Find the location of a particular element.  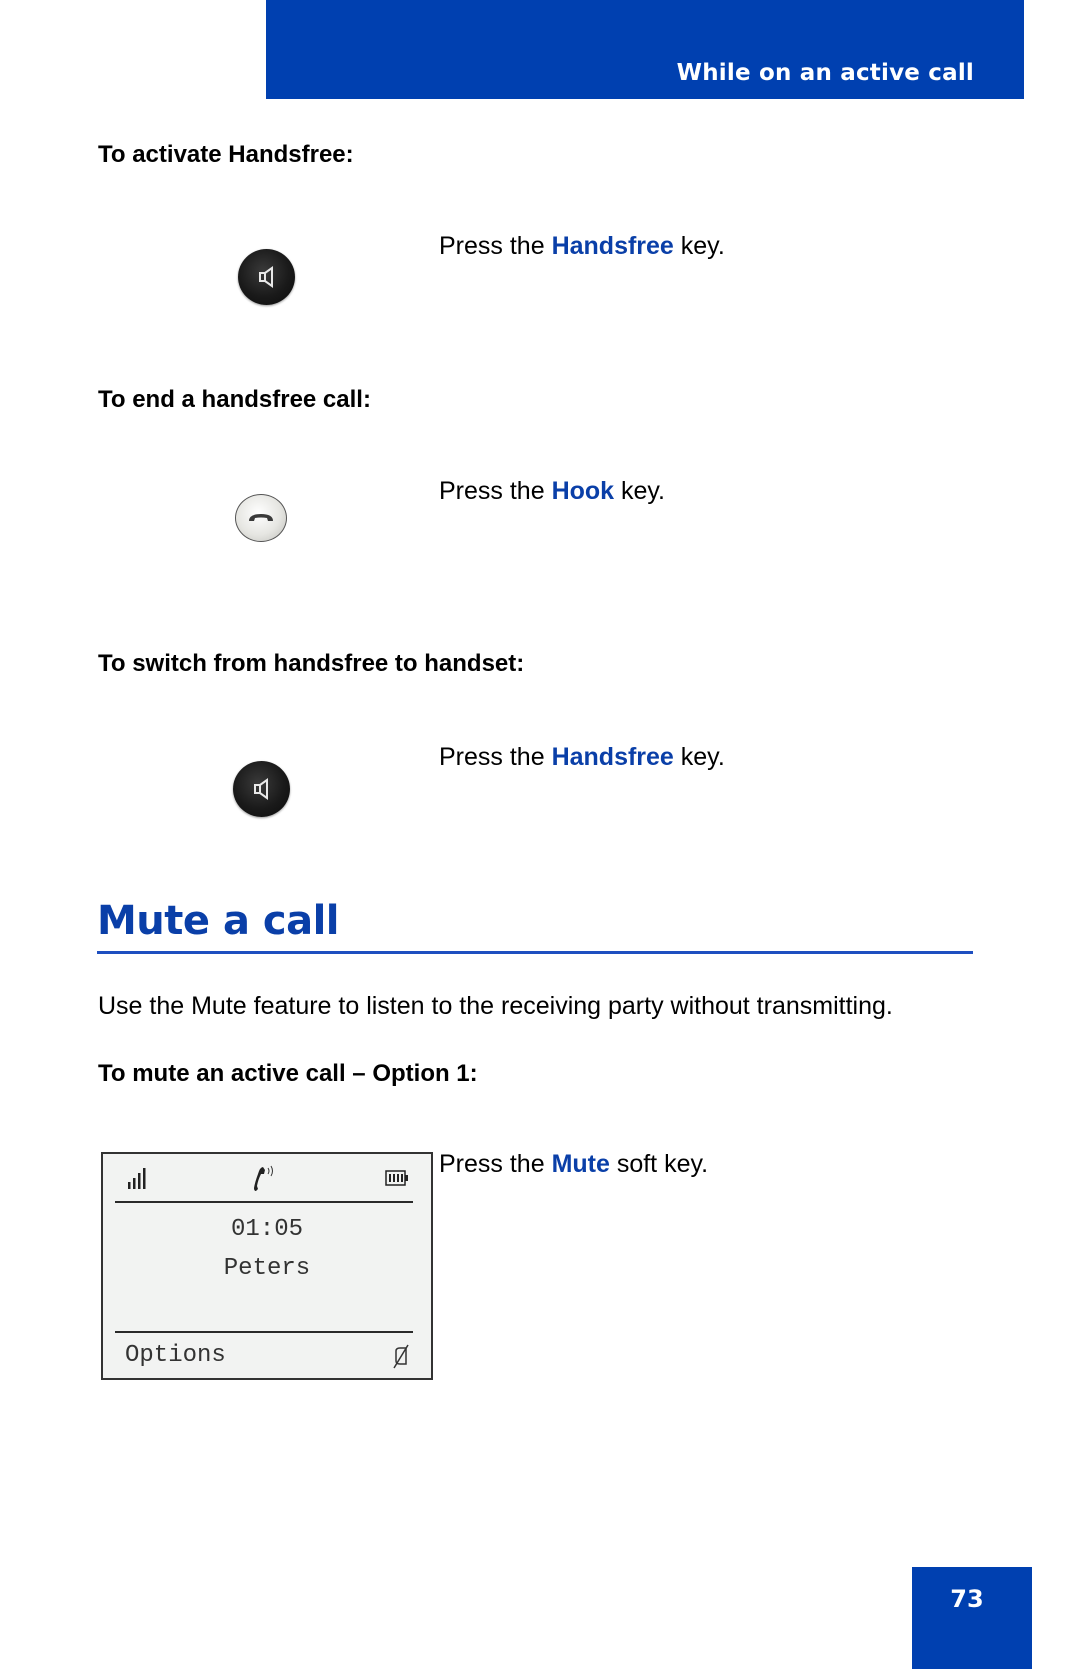

step-heading-end-handsfree: To end a handsfree call: is located at coordinates (234, 399).